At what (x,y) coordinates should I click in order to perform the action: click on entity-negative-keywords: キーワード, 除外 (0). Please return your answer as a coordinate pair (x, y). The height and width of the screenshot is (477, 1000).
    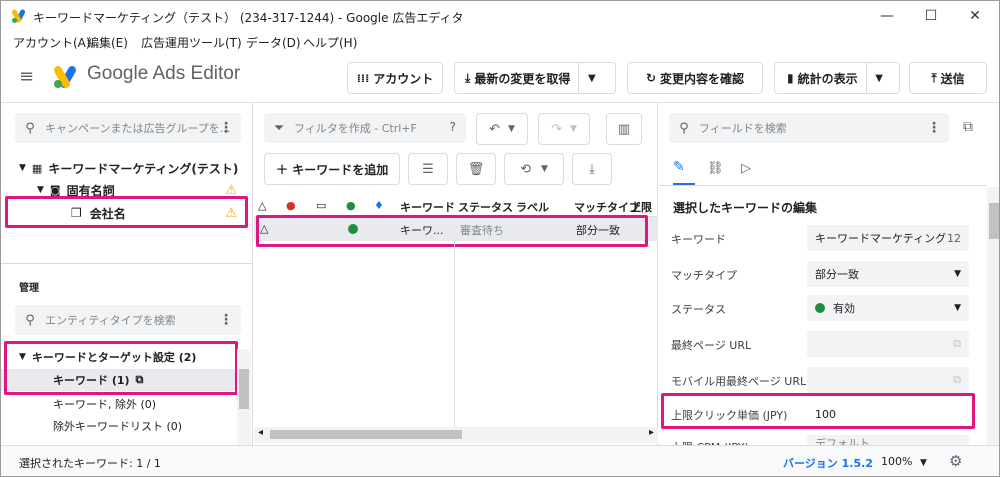
    Looking at the image, I should click on (127, 404).